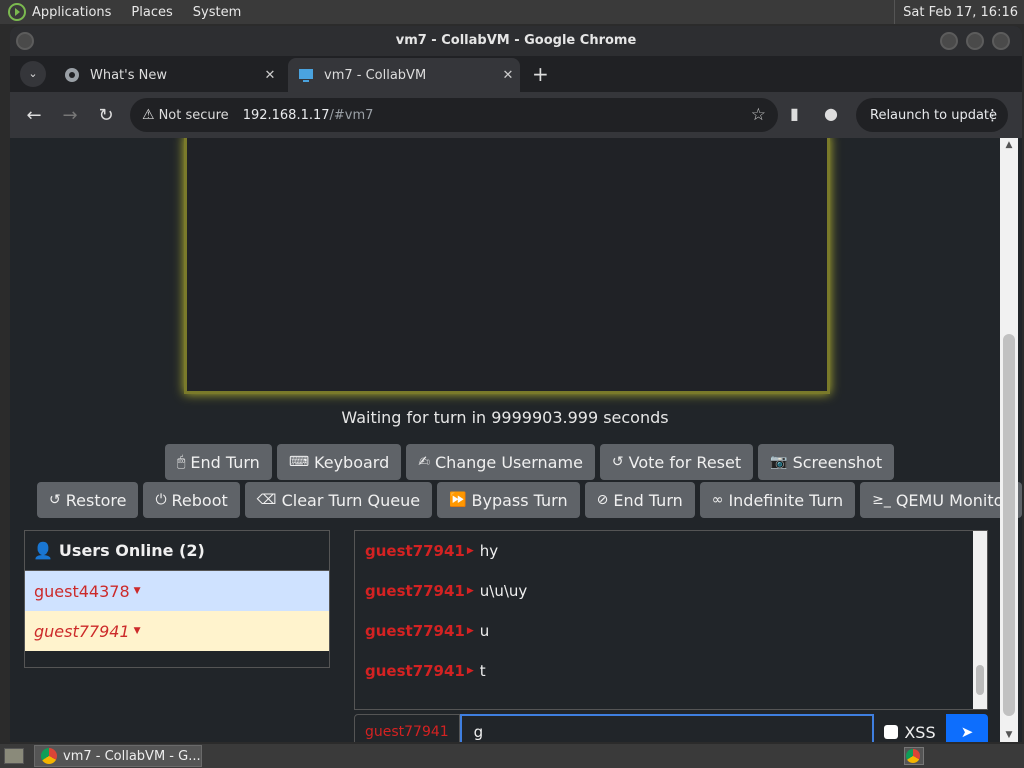 Image resolution: width=1024 pixels, height=768 pixels. What do you see at coordinates (667, 728) in the screenshot?
I see `chat-input: g` at bounding box center [667, 728].